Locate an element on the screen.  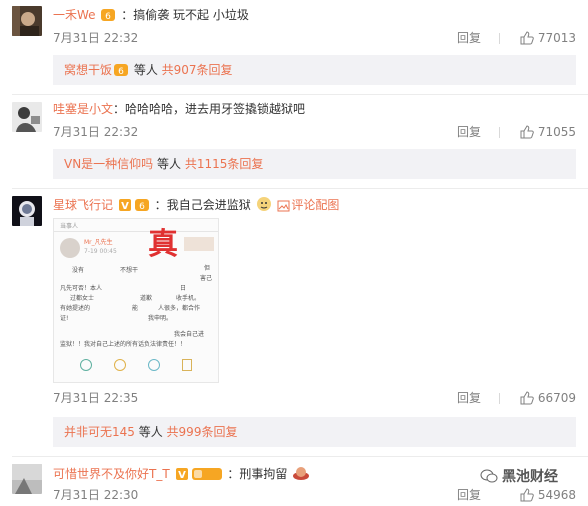
emoji-handcuffs-icon is located at coordinates (301, 475).